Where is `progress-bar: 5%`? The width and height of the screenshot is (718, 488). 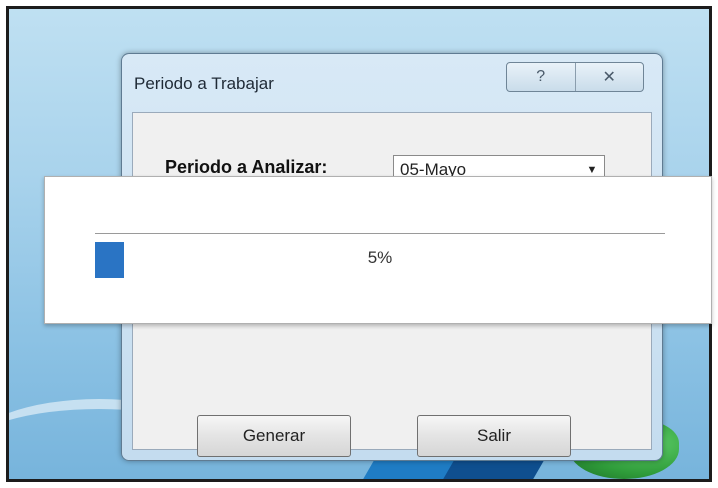
progress-bar: 5% is located at coordinates (380, 255).